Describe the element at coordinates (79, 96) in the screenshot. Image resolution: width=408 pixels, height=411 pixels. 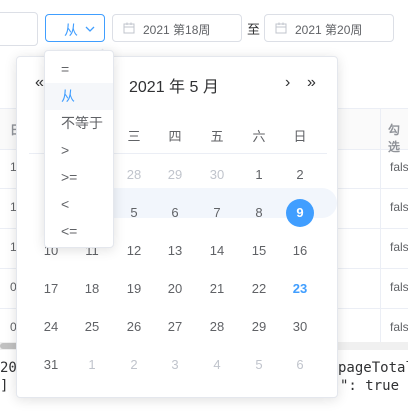
I see `operator-option-from: 从` at that location.